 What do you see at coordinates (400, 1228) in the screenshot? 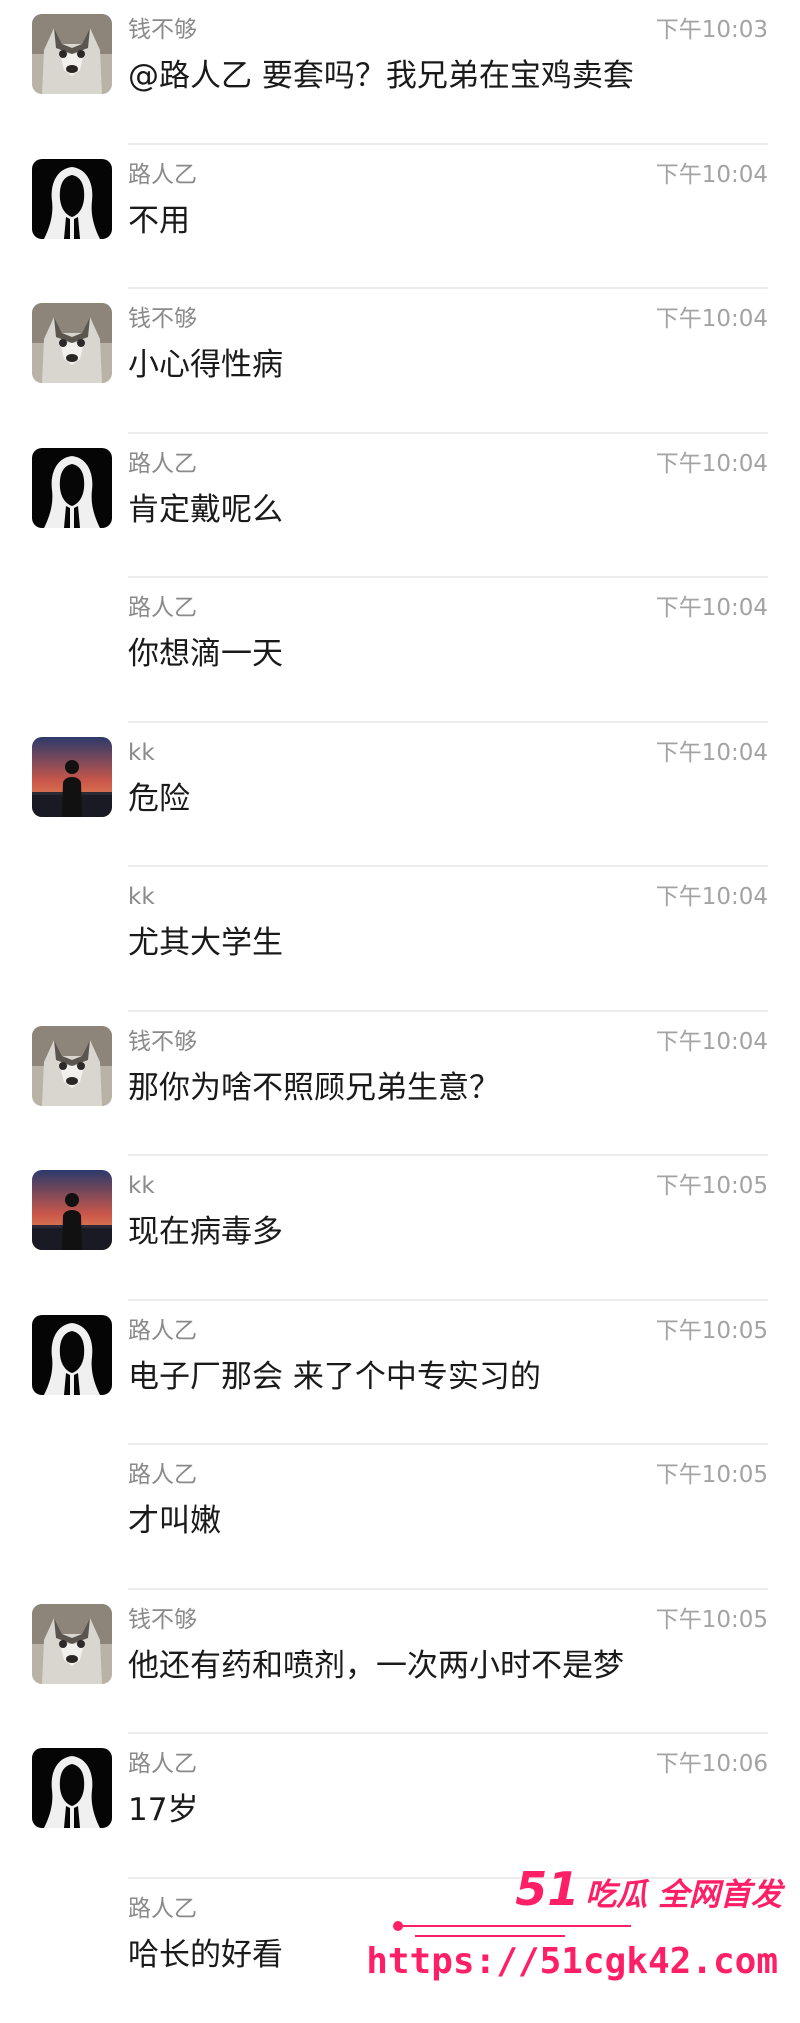
I see `message-row: kk 下午10:05 现在病毒多` at bounding box center [400, 1228].